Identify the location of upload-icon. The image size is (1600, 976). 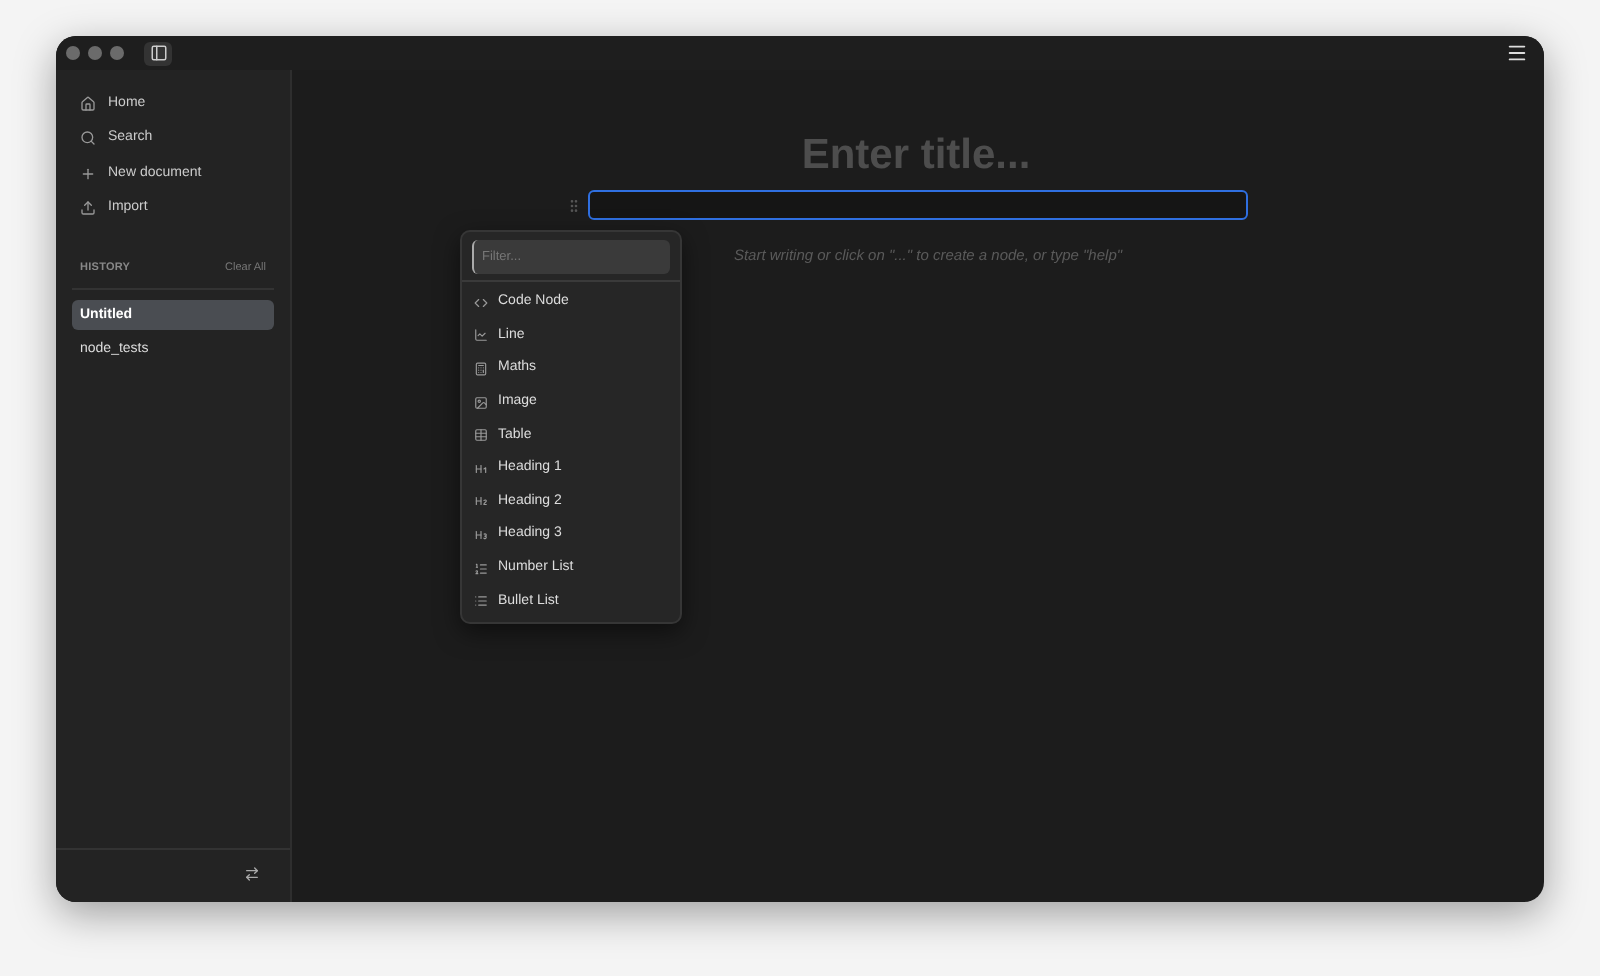
(88, 208).